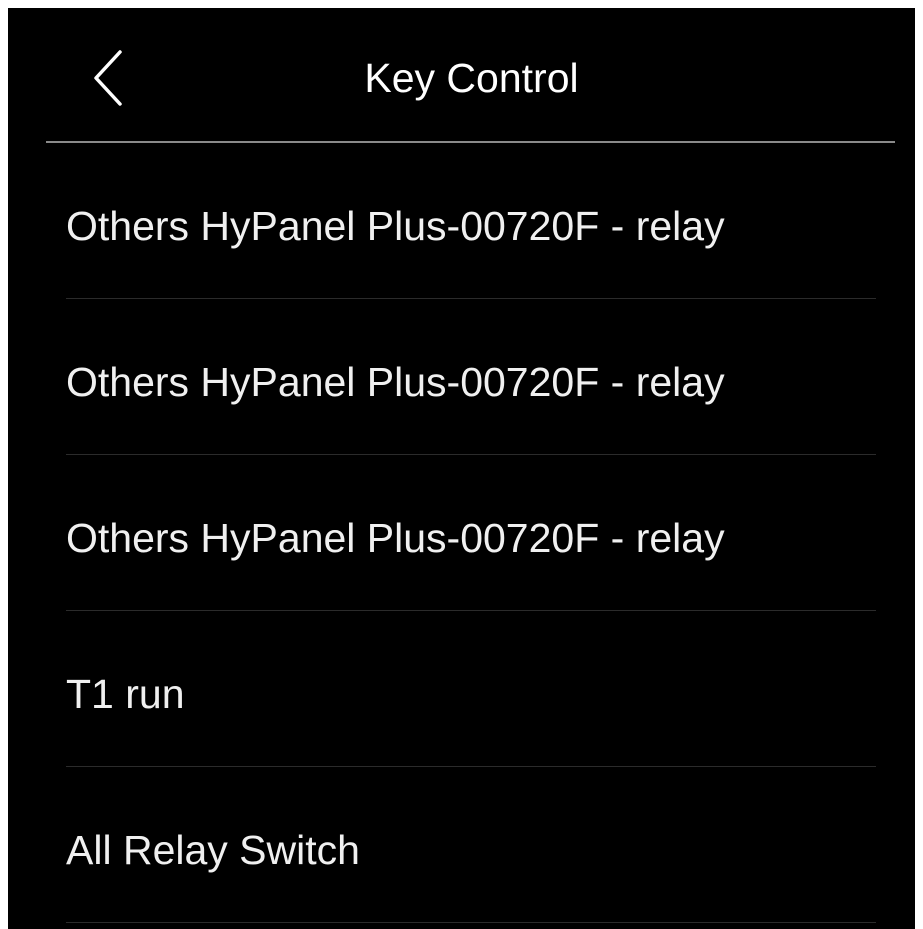  What do you see at coordinates (125, 694) in the screenshot?
I see `list-item-label: T1 run` at bounding box center [125, 694].